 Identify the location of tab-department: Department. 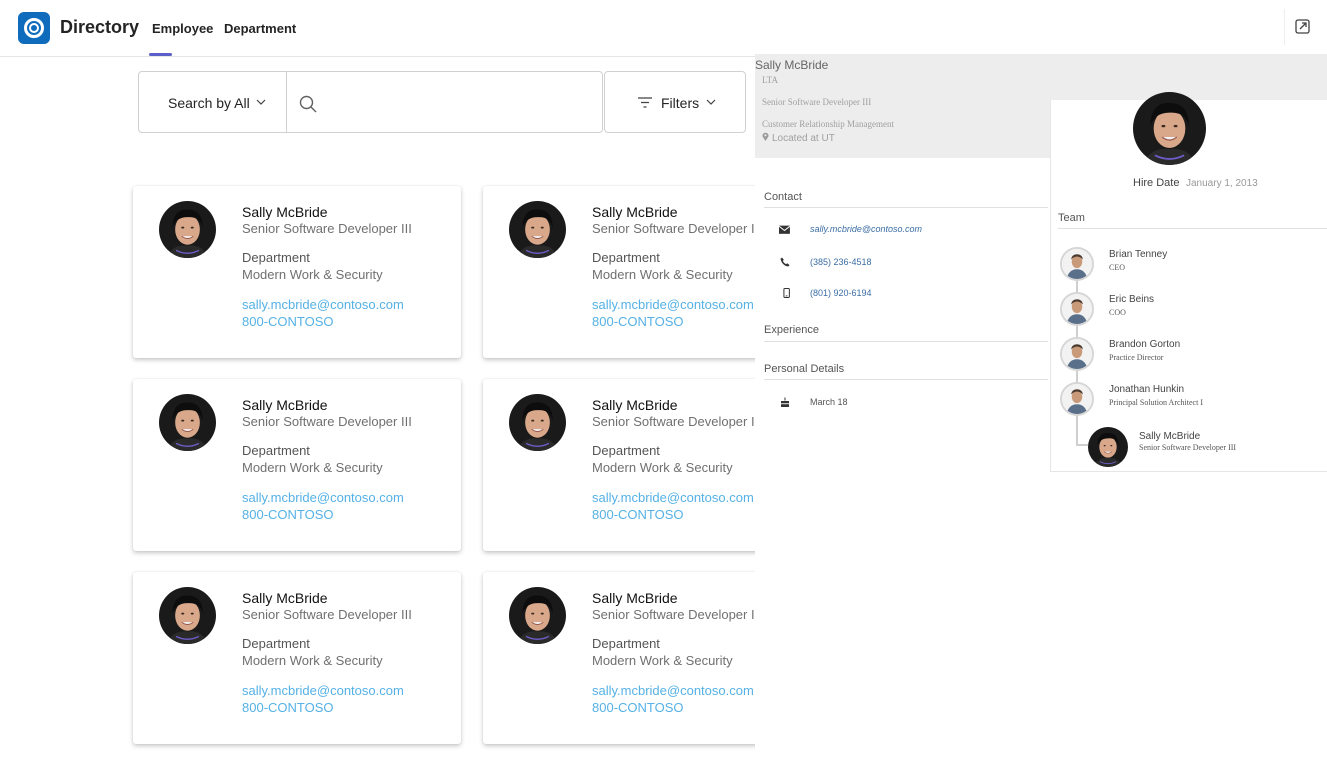
(260, 28).